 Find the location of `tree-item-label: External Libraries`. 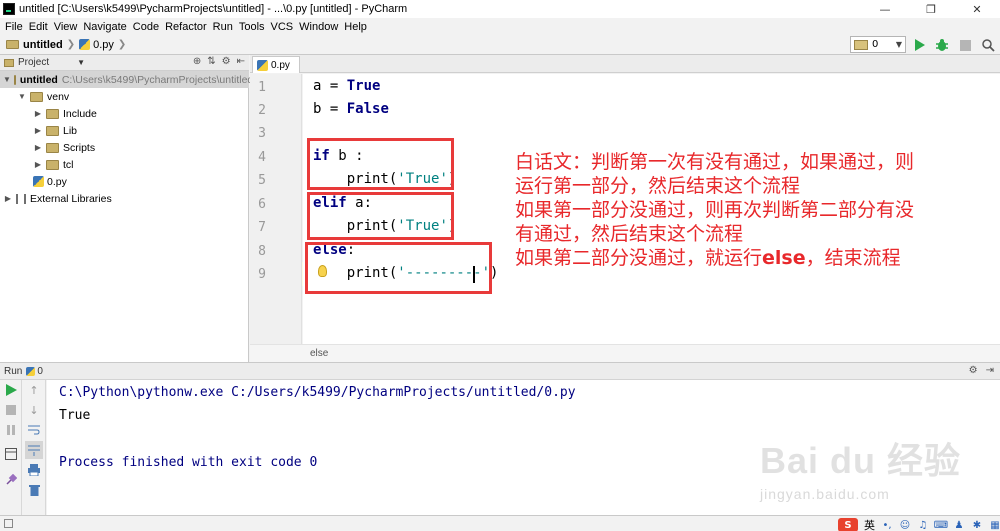

tree-item-label: External Libraries is located at coordinates (71, 198).